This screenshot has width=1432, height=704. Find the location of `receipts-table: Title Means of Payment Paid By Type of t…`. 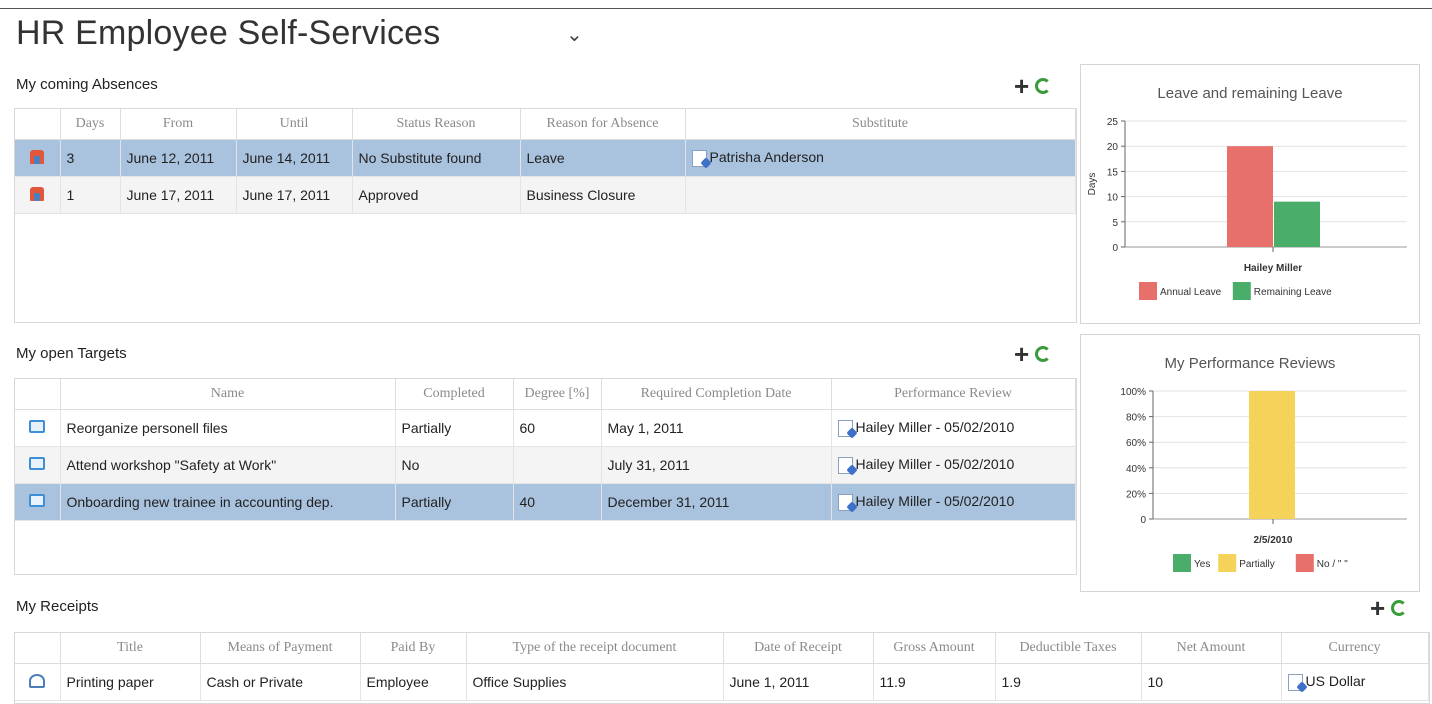

receipts-table: Title Means of Payment Paid By Type of t… is located at coordinates (722, 667).